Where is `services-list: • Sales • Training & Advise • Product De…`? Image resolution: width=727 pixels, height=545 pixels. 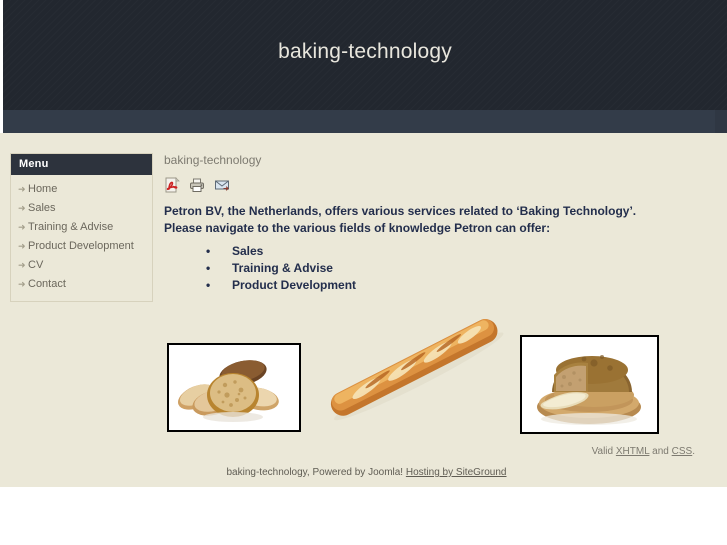
services-list: • Sales • Training & Advise • Product De… is located at coordinates (436, 268).